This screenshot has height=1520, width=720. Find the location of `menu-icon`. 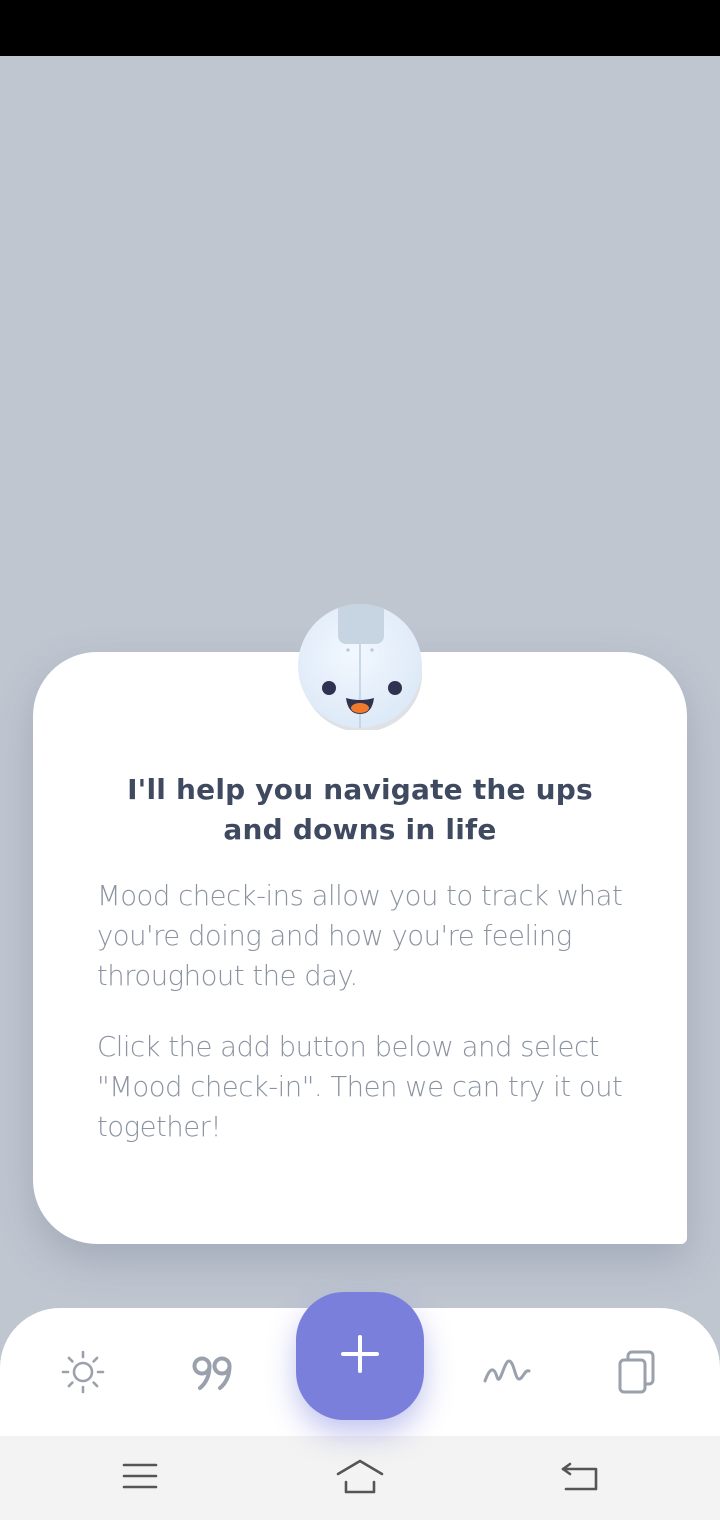

menu-icon is located at coordinates (140, 1478).